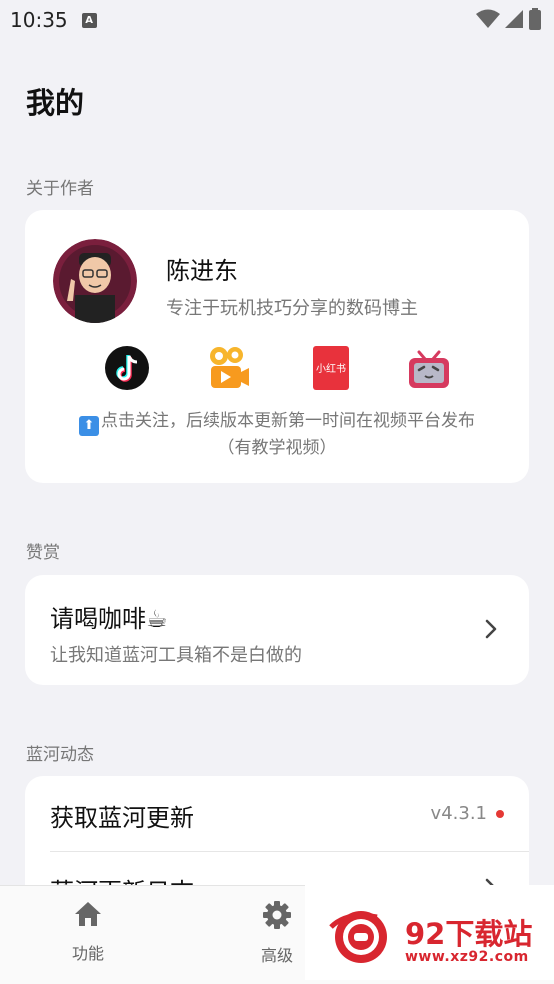  I want to click on status-bar: 10:35 A, so click(277, 20).